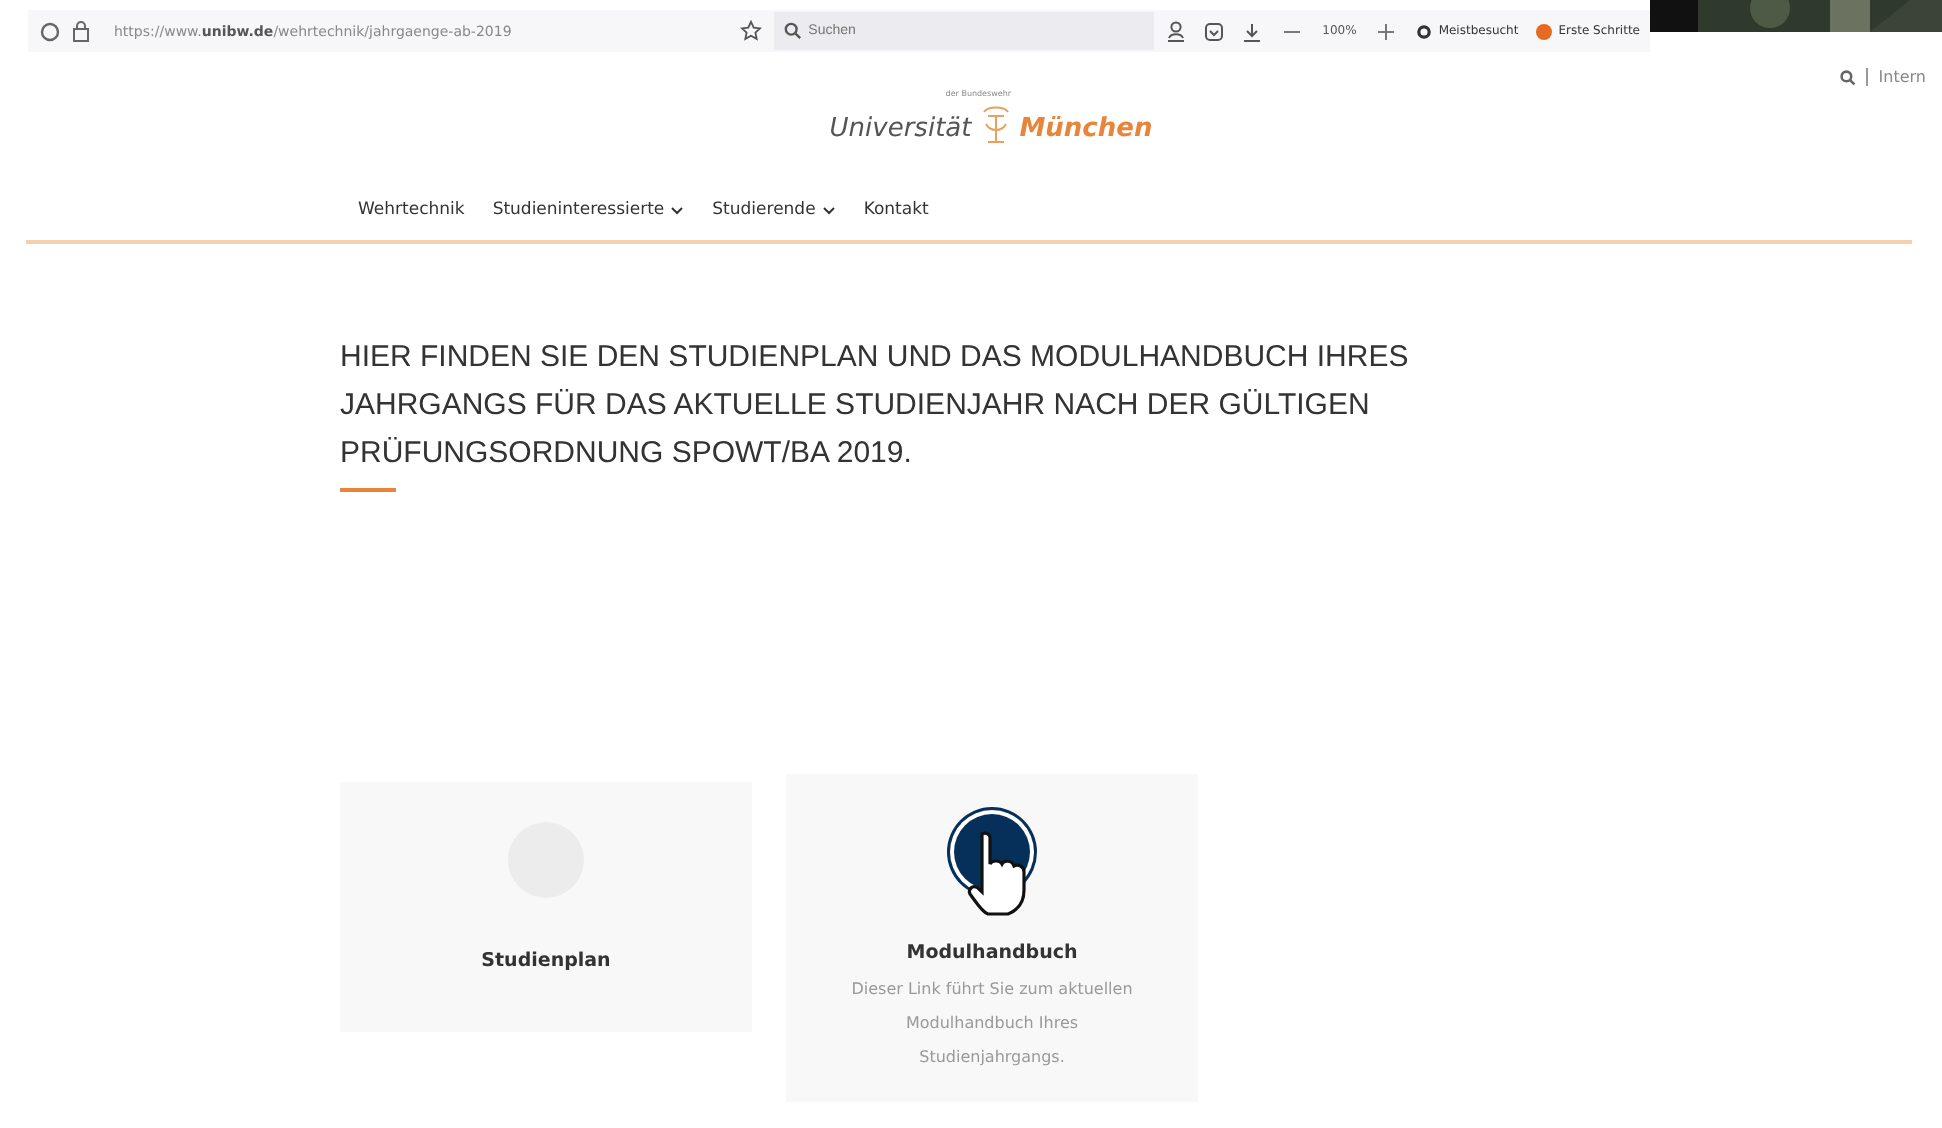 The width and height of the screenshot is (1942, 1128). Describe the element at coordinates (751, 31) in the screenshot. I see `star-icon` at that location.